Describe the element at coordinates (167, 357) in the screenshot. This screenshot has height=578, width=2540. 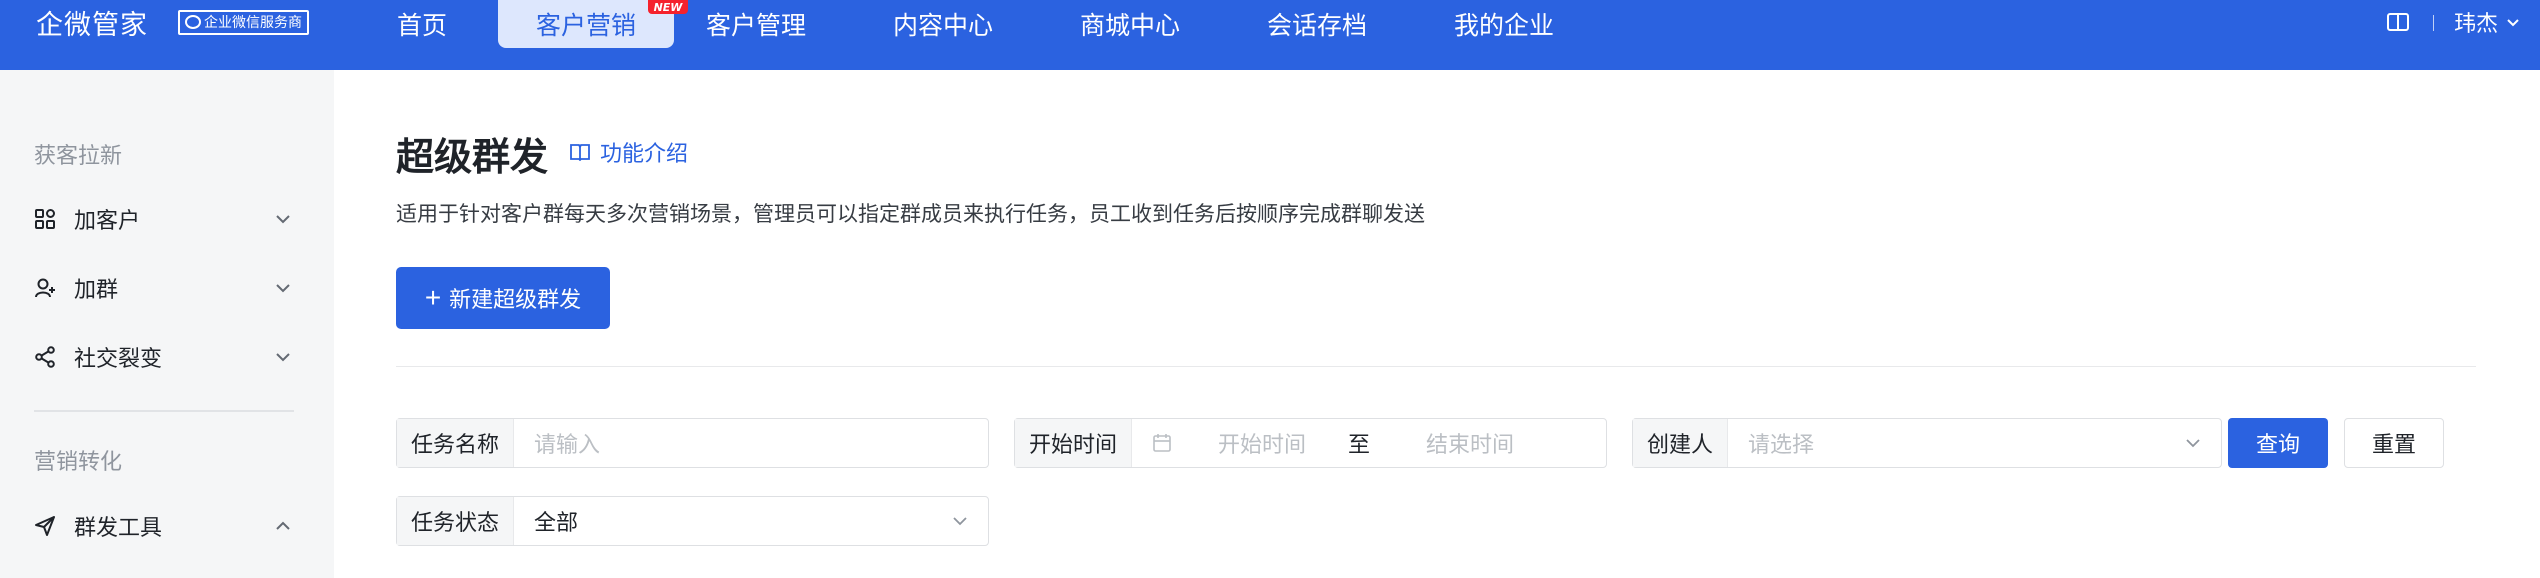
I see `sidebar-item-social-fission: 社交裂变` at that location.